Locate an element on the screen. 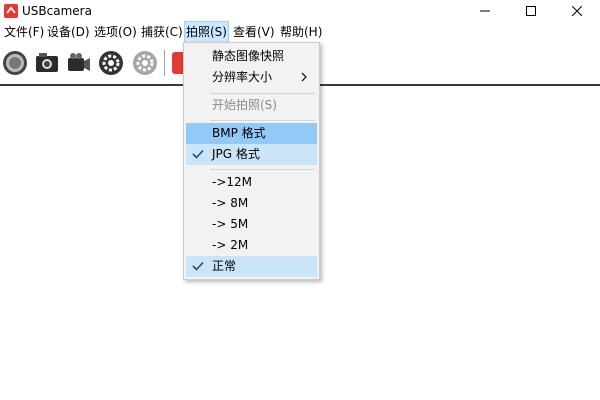 This screenshot has height=400, width=600. menu-snapshot: 拍照(S) is located at coordinates (206, 32).